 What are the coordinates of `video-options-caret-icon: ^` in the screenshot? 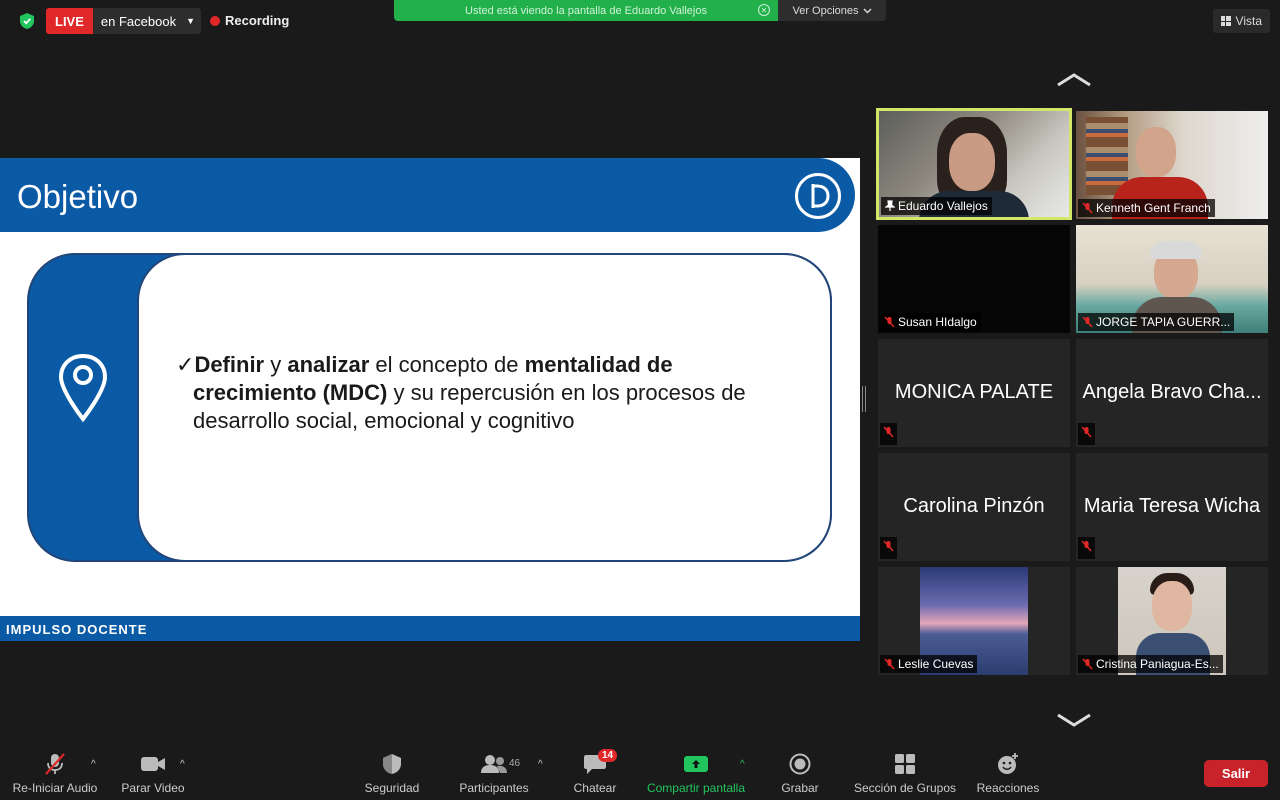 It's located at (182, 764).